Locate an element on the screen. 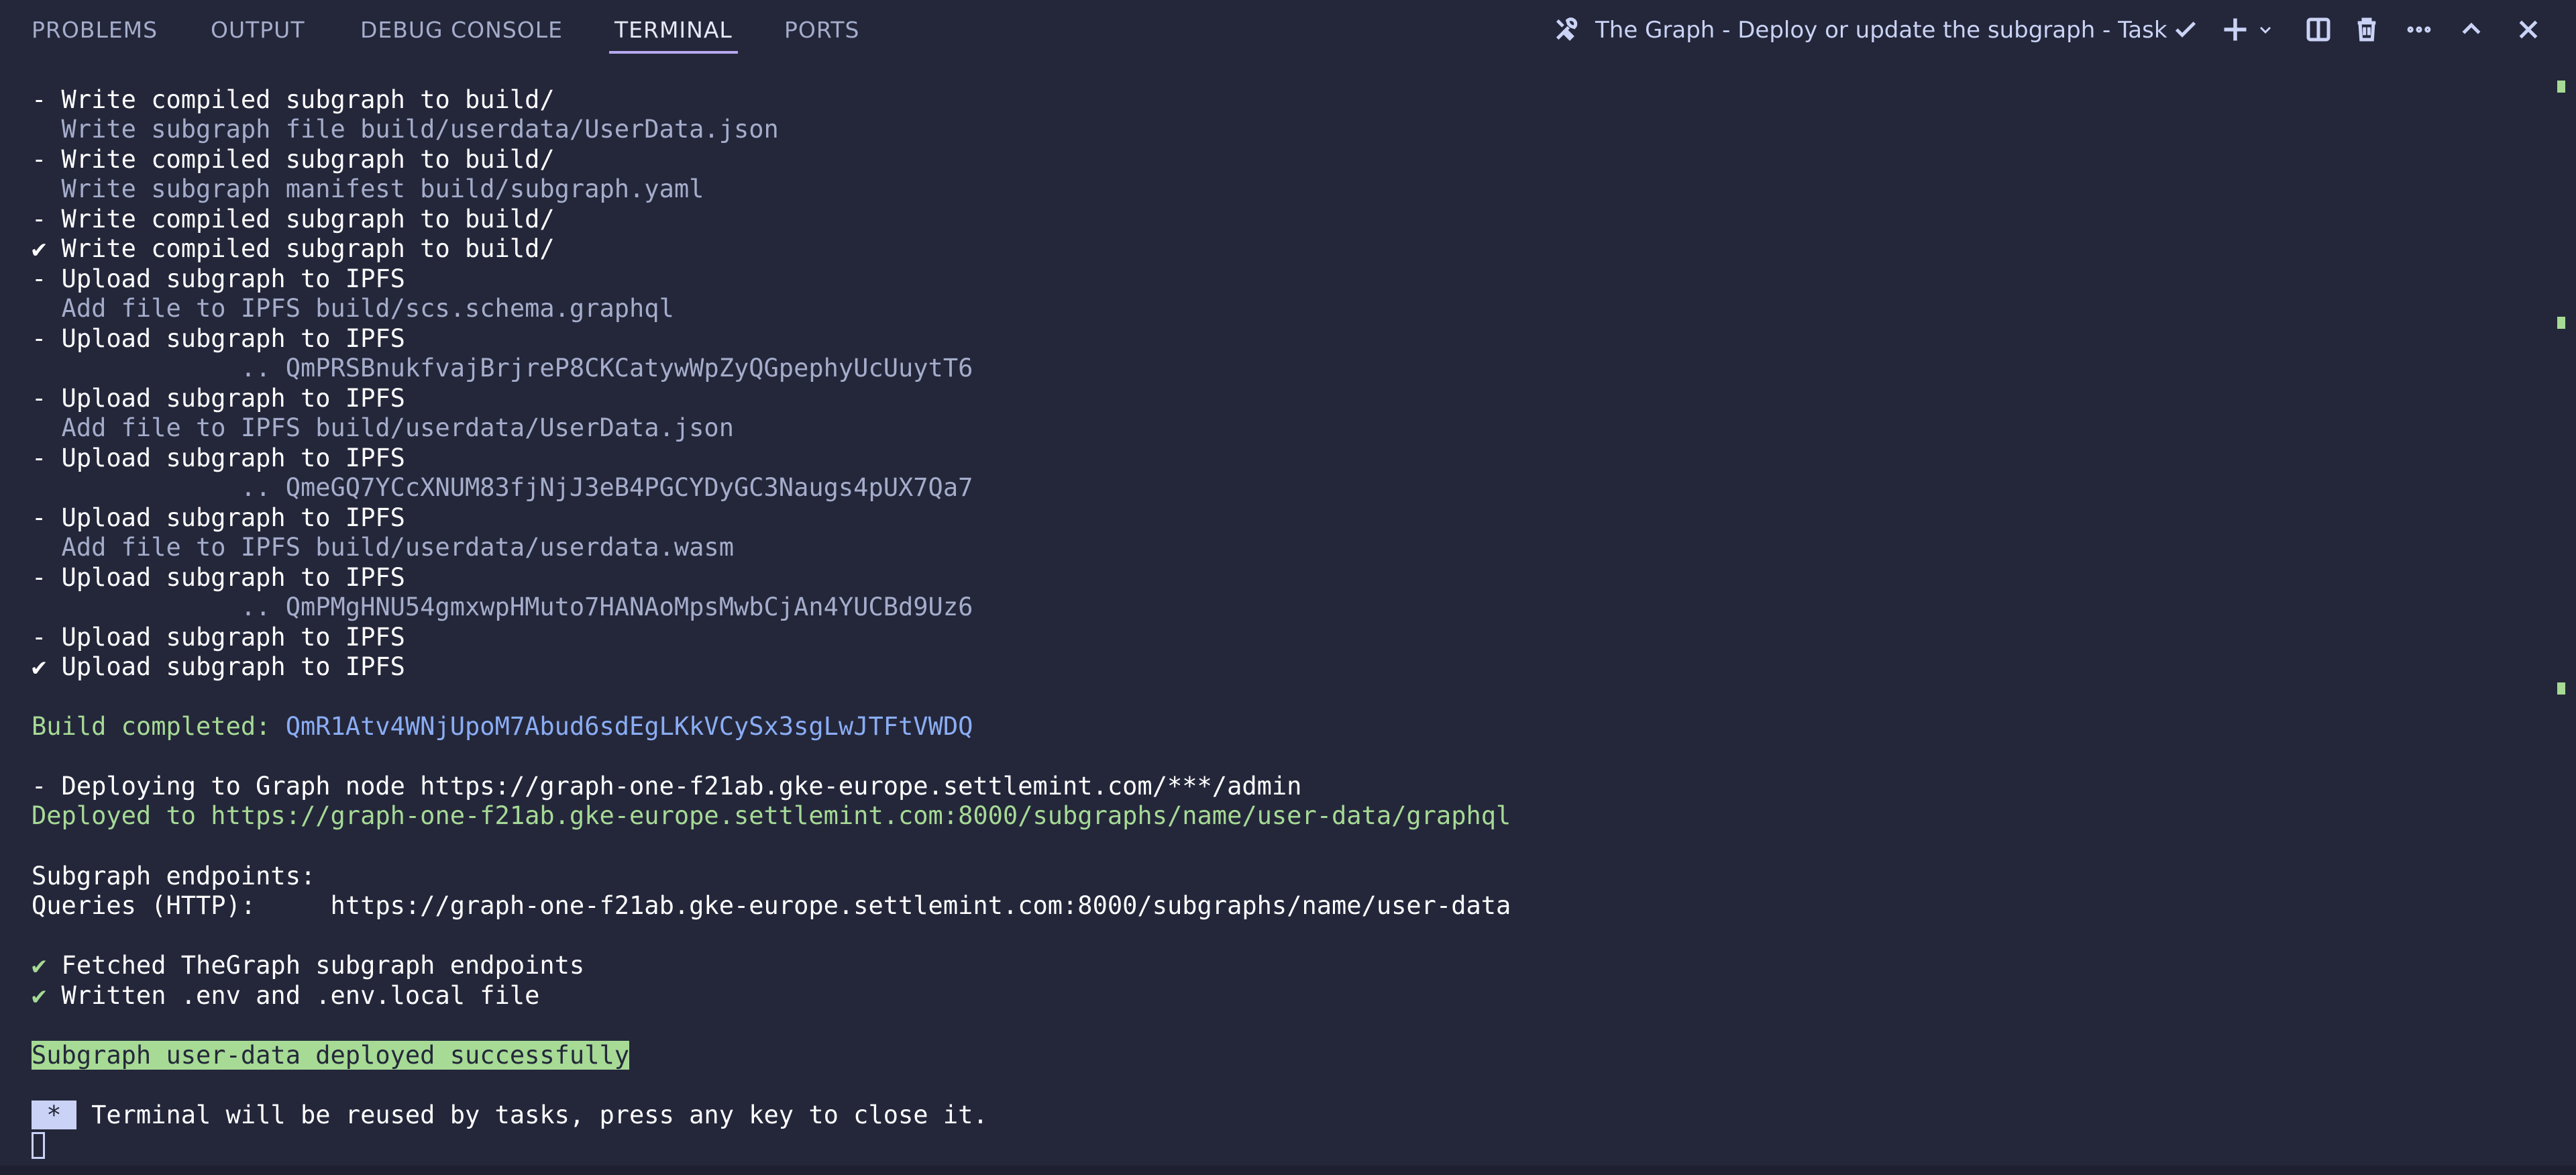  terminal-line: ✔ Write compiled subgraph to build/ is located at coordinates (293, 248).